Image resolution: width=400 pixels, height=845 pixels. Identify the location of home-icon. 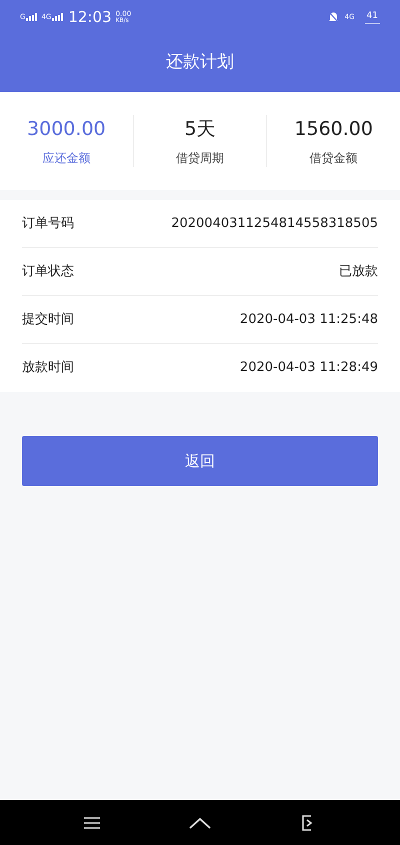
(200, 823).